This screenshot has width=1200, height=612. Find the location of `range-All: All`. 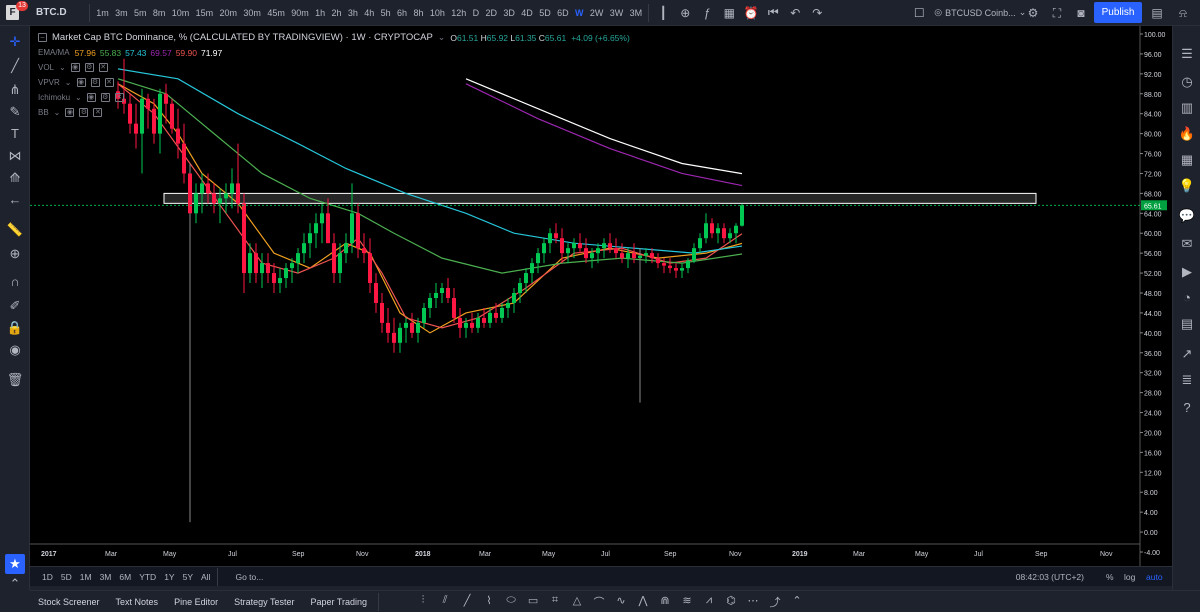

range-All: All is located at coordinates (205, 577).